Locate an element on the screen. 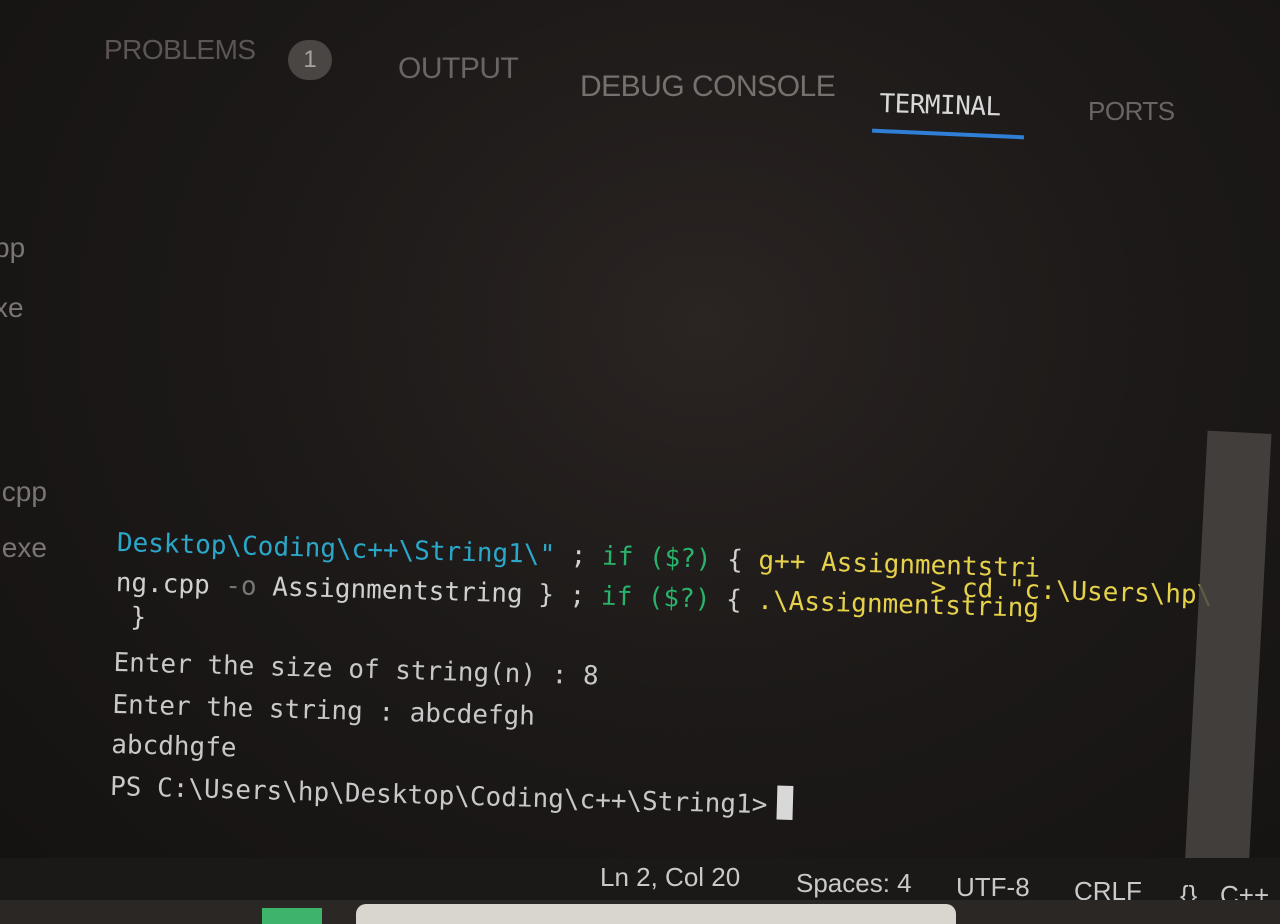  problems-count-badge: 1 is located at coordinates (310, 60).